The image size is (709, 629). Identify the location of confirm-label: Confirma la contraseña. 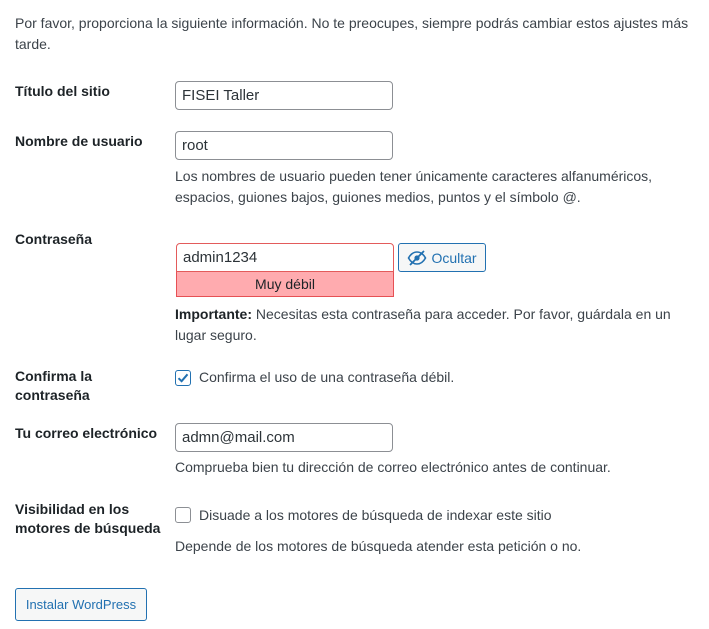
(54, 385).